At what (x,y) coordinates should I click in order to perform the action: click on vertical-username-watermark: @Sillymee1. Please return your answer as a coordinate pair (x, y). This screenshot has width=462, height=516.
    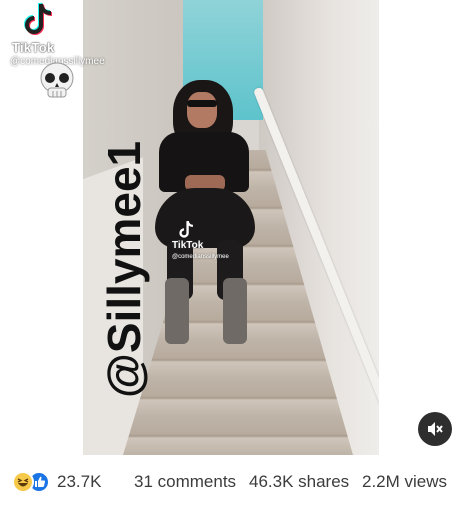
    Looking at the image, I should click on (92, 248).